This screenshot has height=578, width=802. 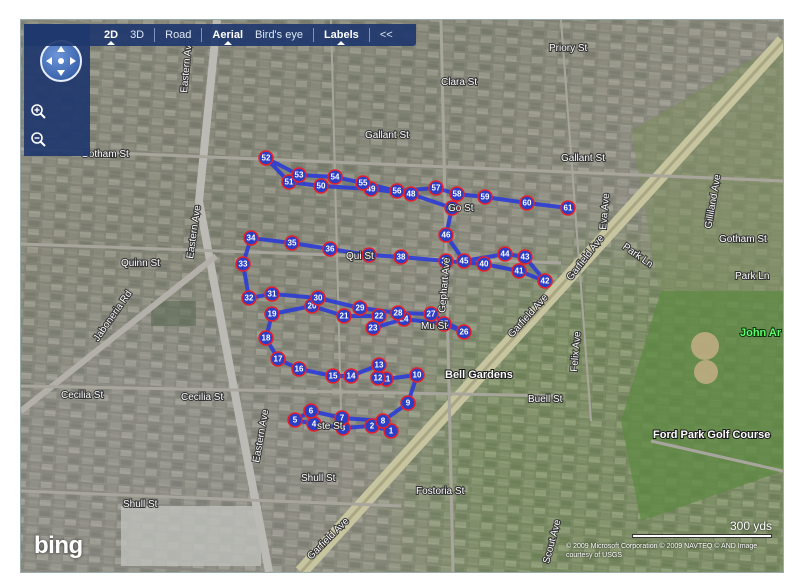 I want to click on route-marker: 5, so click(x=295, y=420).